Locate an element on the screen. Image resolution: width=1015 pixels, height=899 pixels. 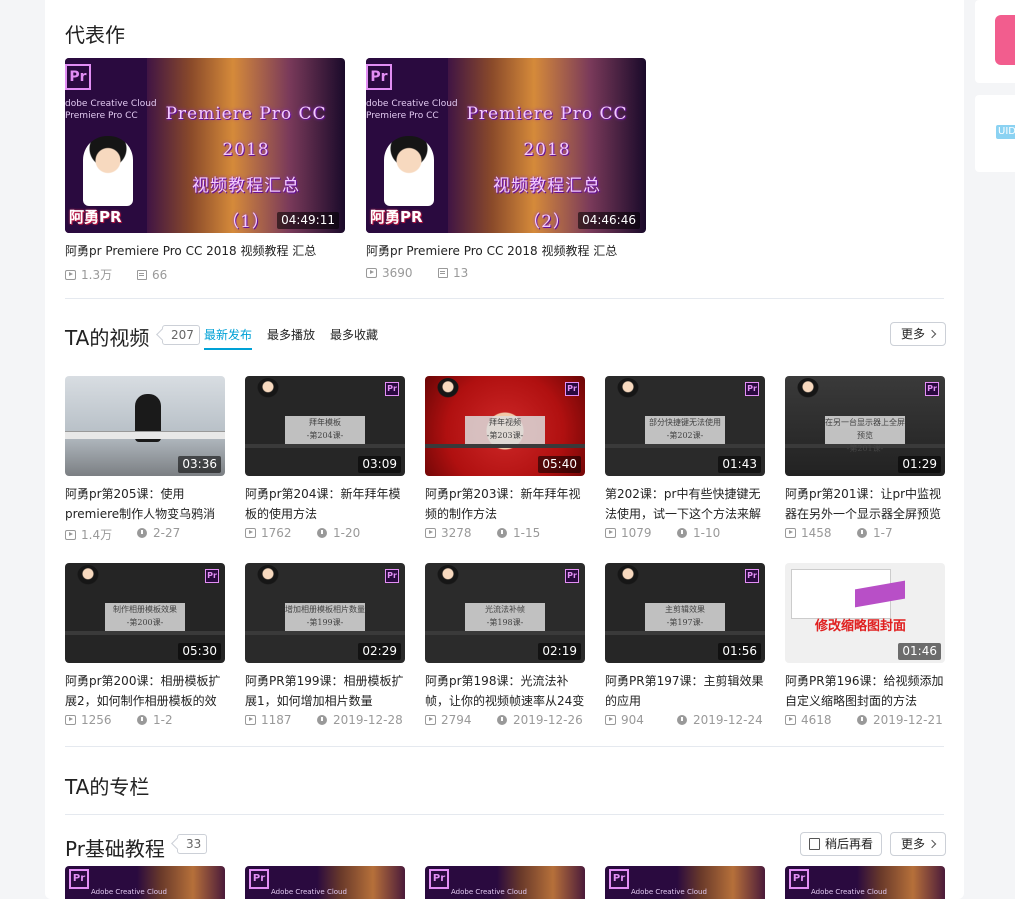
video-count-badge: 207 is located at coordinates (181, 335).